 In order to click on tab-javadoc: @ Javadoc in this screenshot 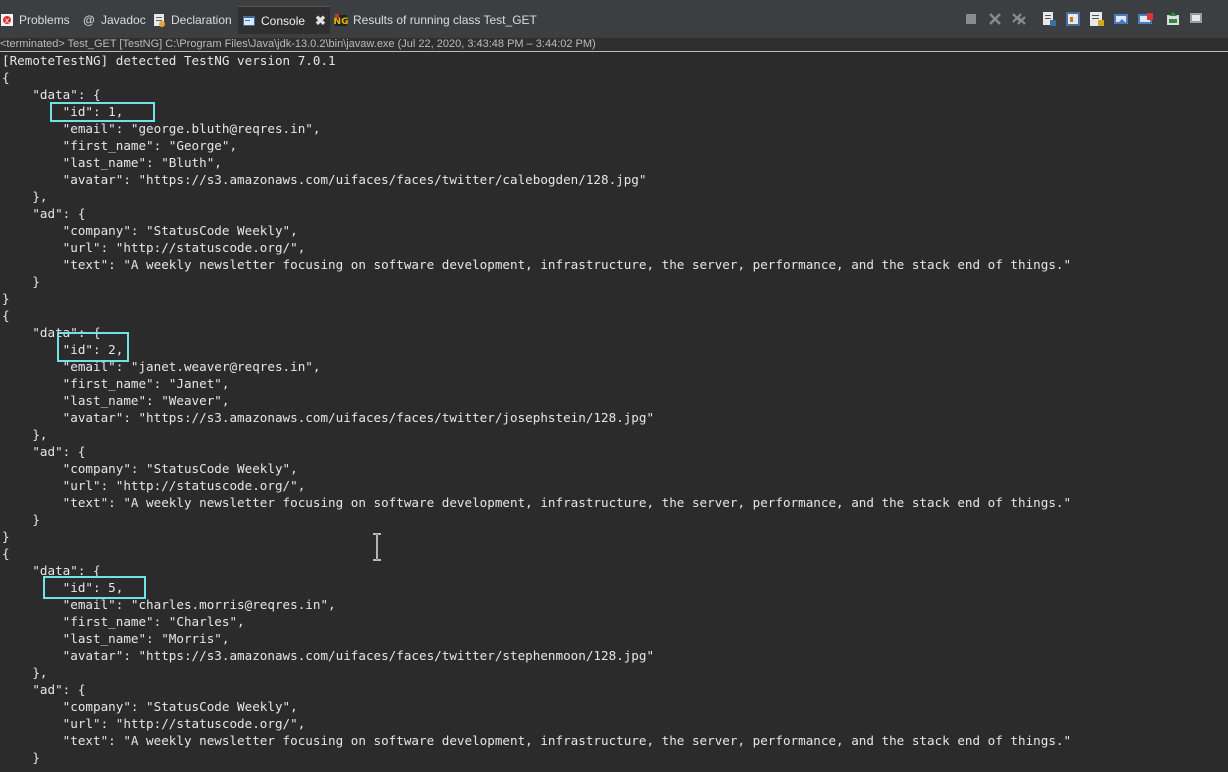, I will do `click(114, 19)`.